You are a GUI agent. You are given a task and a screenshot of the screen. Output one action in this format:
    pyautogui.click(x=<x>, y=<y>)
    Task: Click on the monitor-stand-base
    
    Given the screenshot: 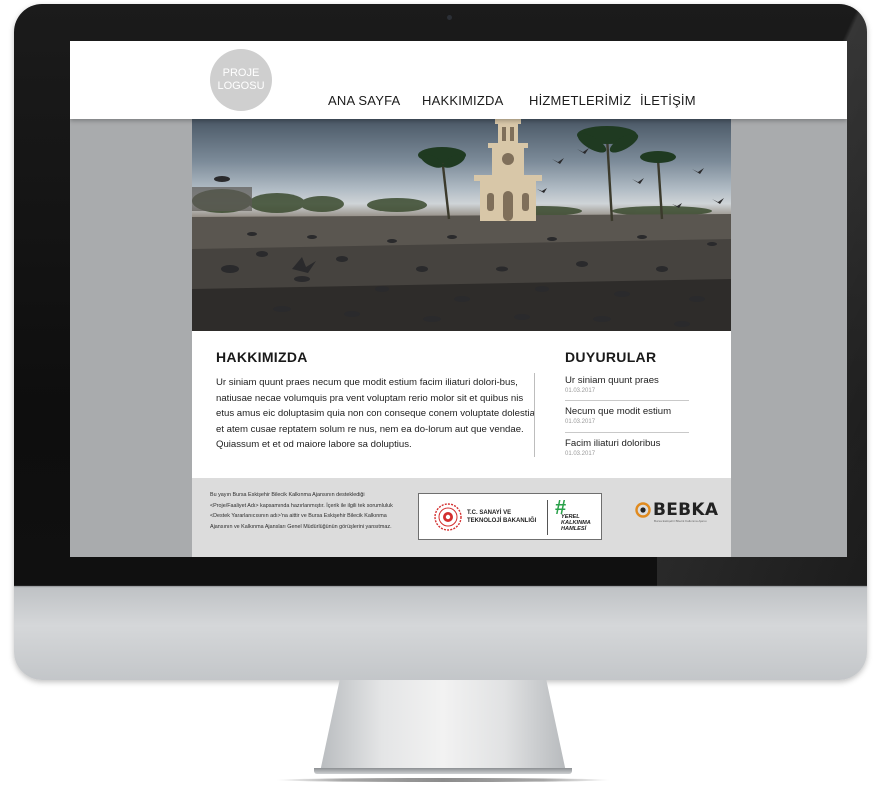 What is the action you would take?
    pyautogui.click(x=443, y=771)
    